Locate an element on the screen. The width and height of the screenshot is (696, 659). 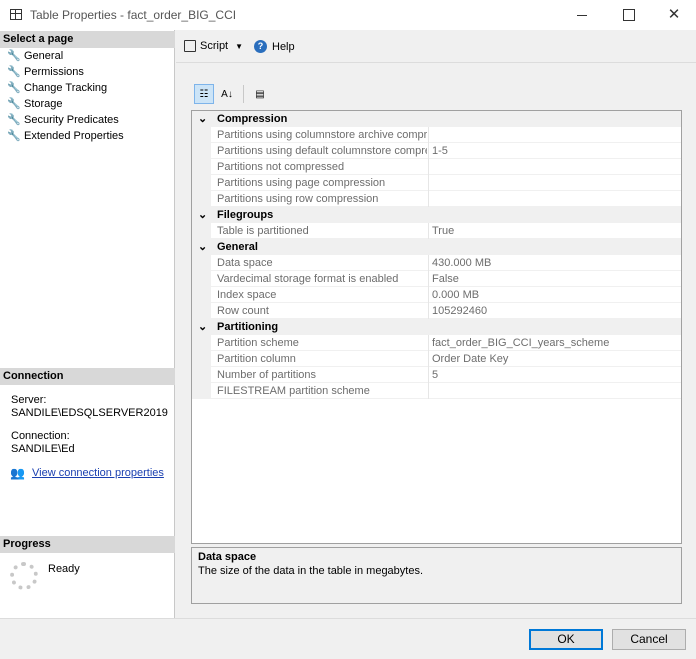
property-value: Order Date Key is located at coordinates (470, 359).